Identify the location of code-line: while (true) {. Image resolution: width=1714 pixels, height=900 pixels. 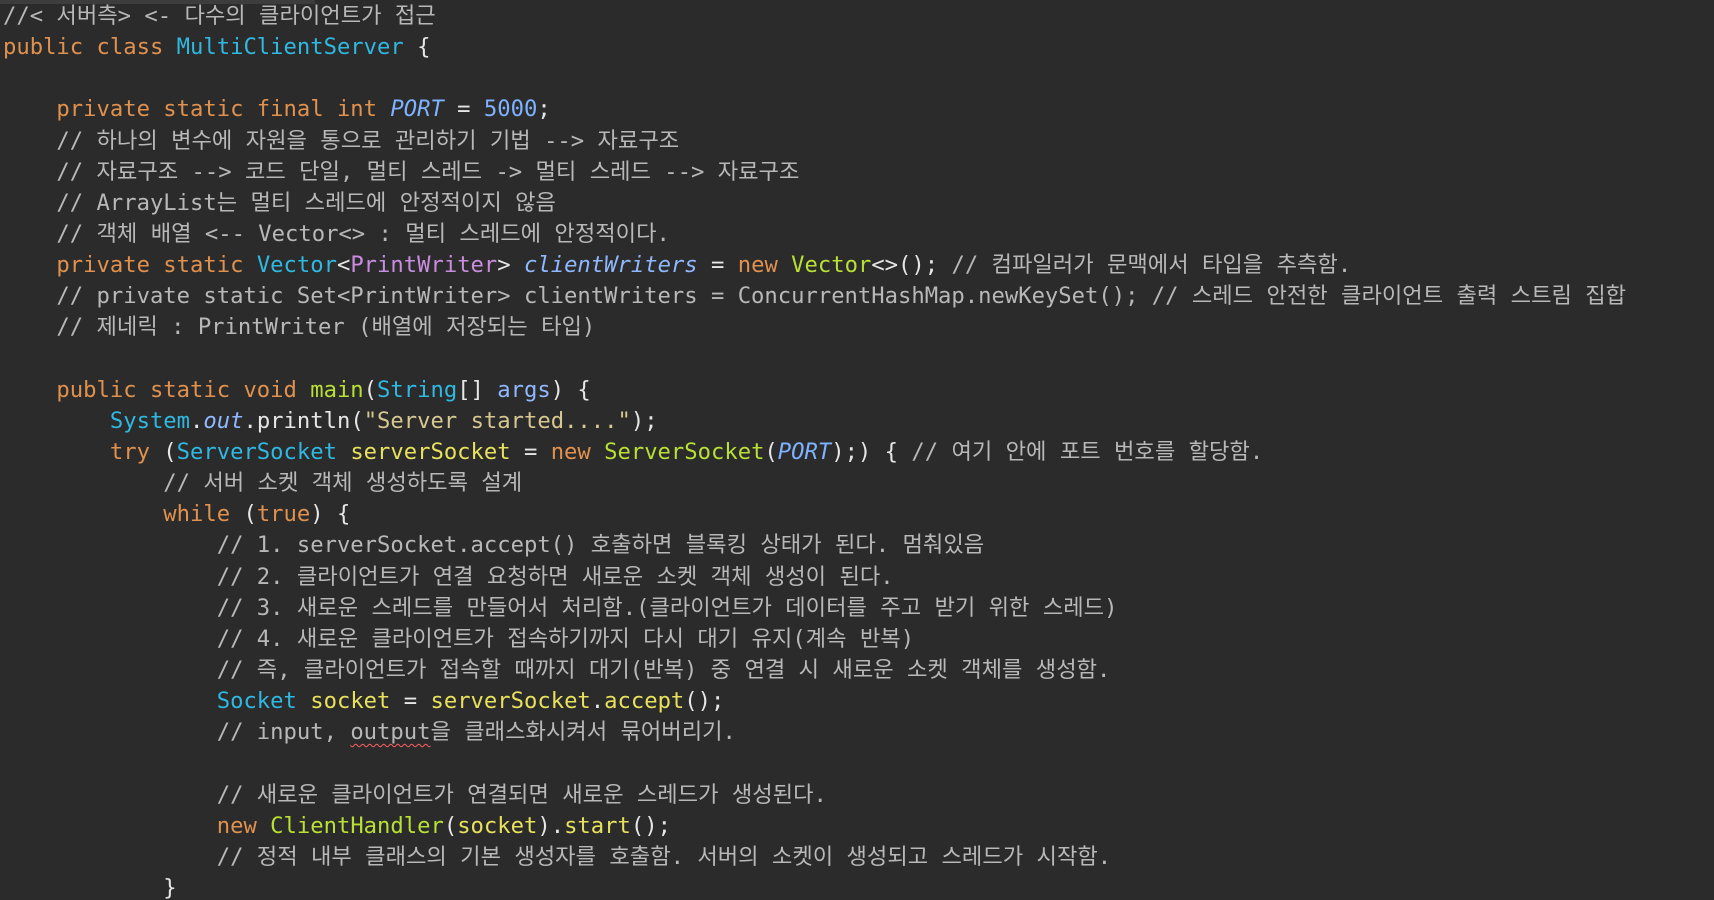
(814, 514).